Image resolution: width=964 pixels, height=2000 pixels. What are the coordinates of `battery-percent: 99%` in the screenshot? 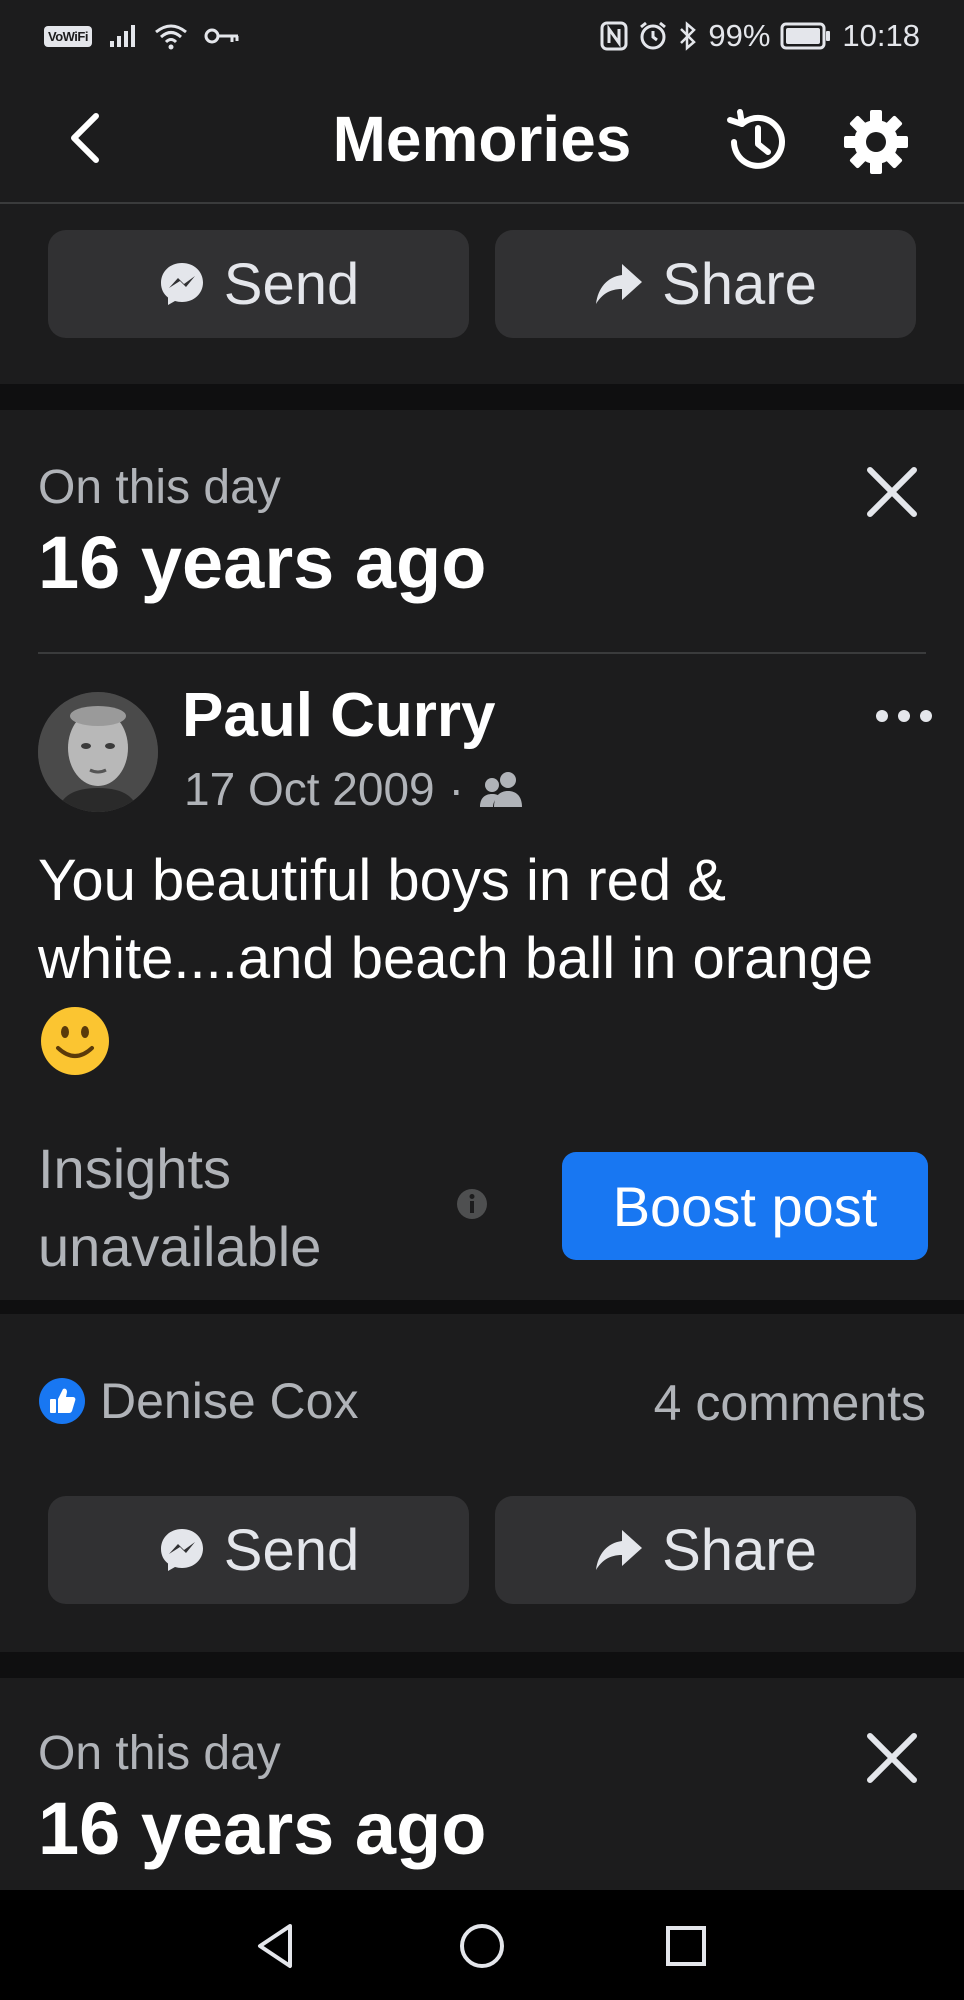 It's located at (739, 35).